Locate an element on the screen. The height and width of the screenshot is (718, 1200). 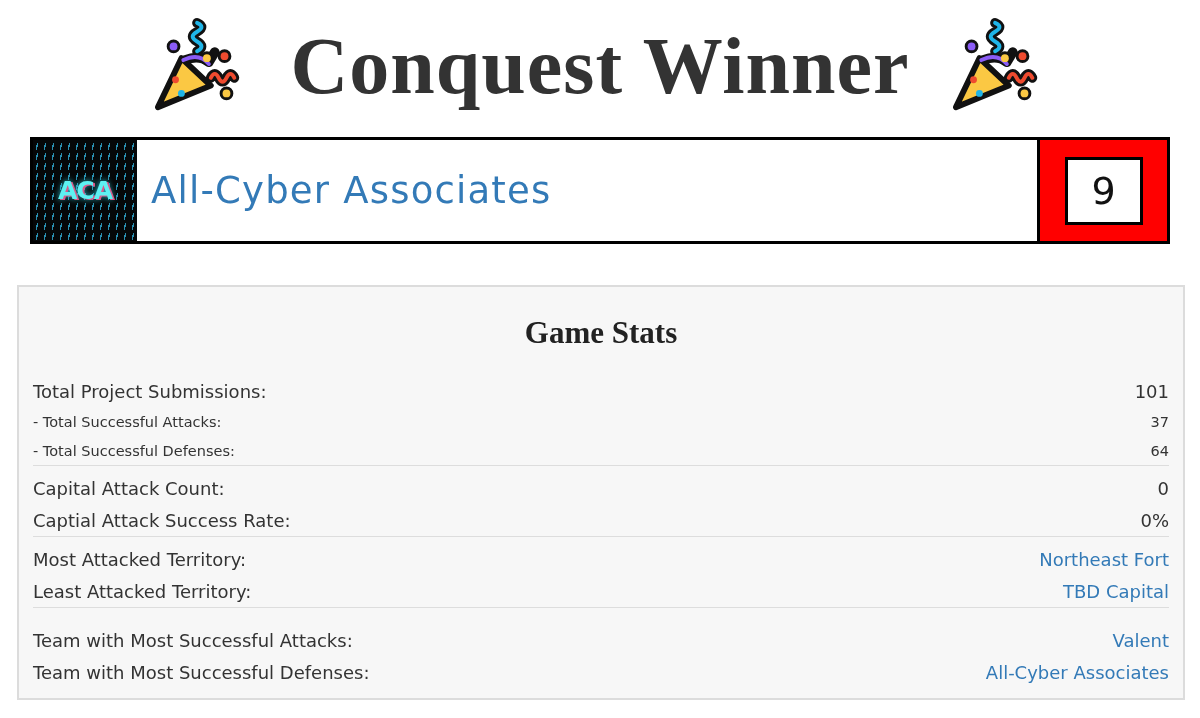
stat-link: Valent is located at coordinates (1140, 640).